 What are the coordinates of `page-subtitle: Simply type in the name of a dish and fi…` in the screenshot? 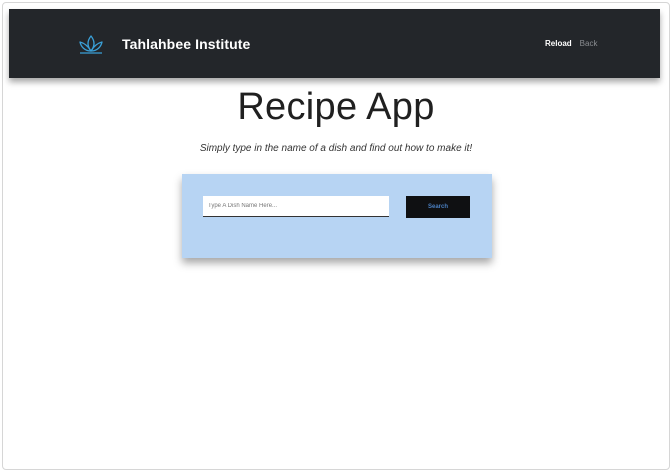 It's located at (336, 148).